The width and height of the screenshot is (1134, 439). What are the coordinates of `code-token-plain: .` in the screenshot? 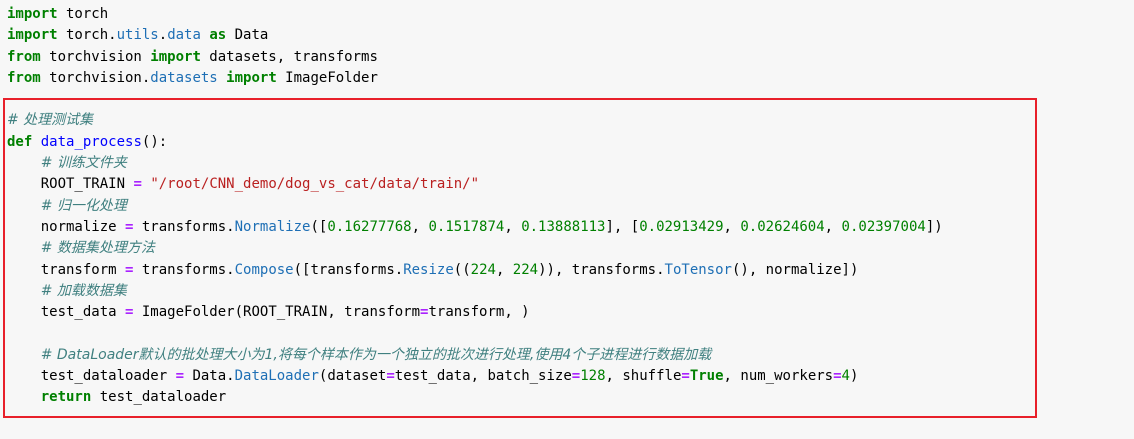 It's located at (163, 35).